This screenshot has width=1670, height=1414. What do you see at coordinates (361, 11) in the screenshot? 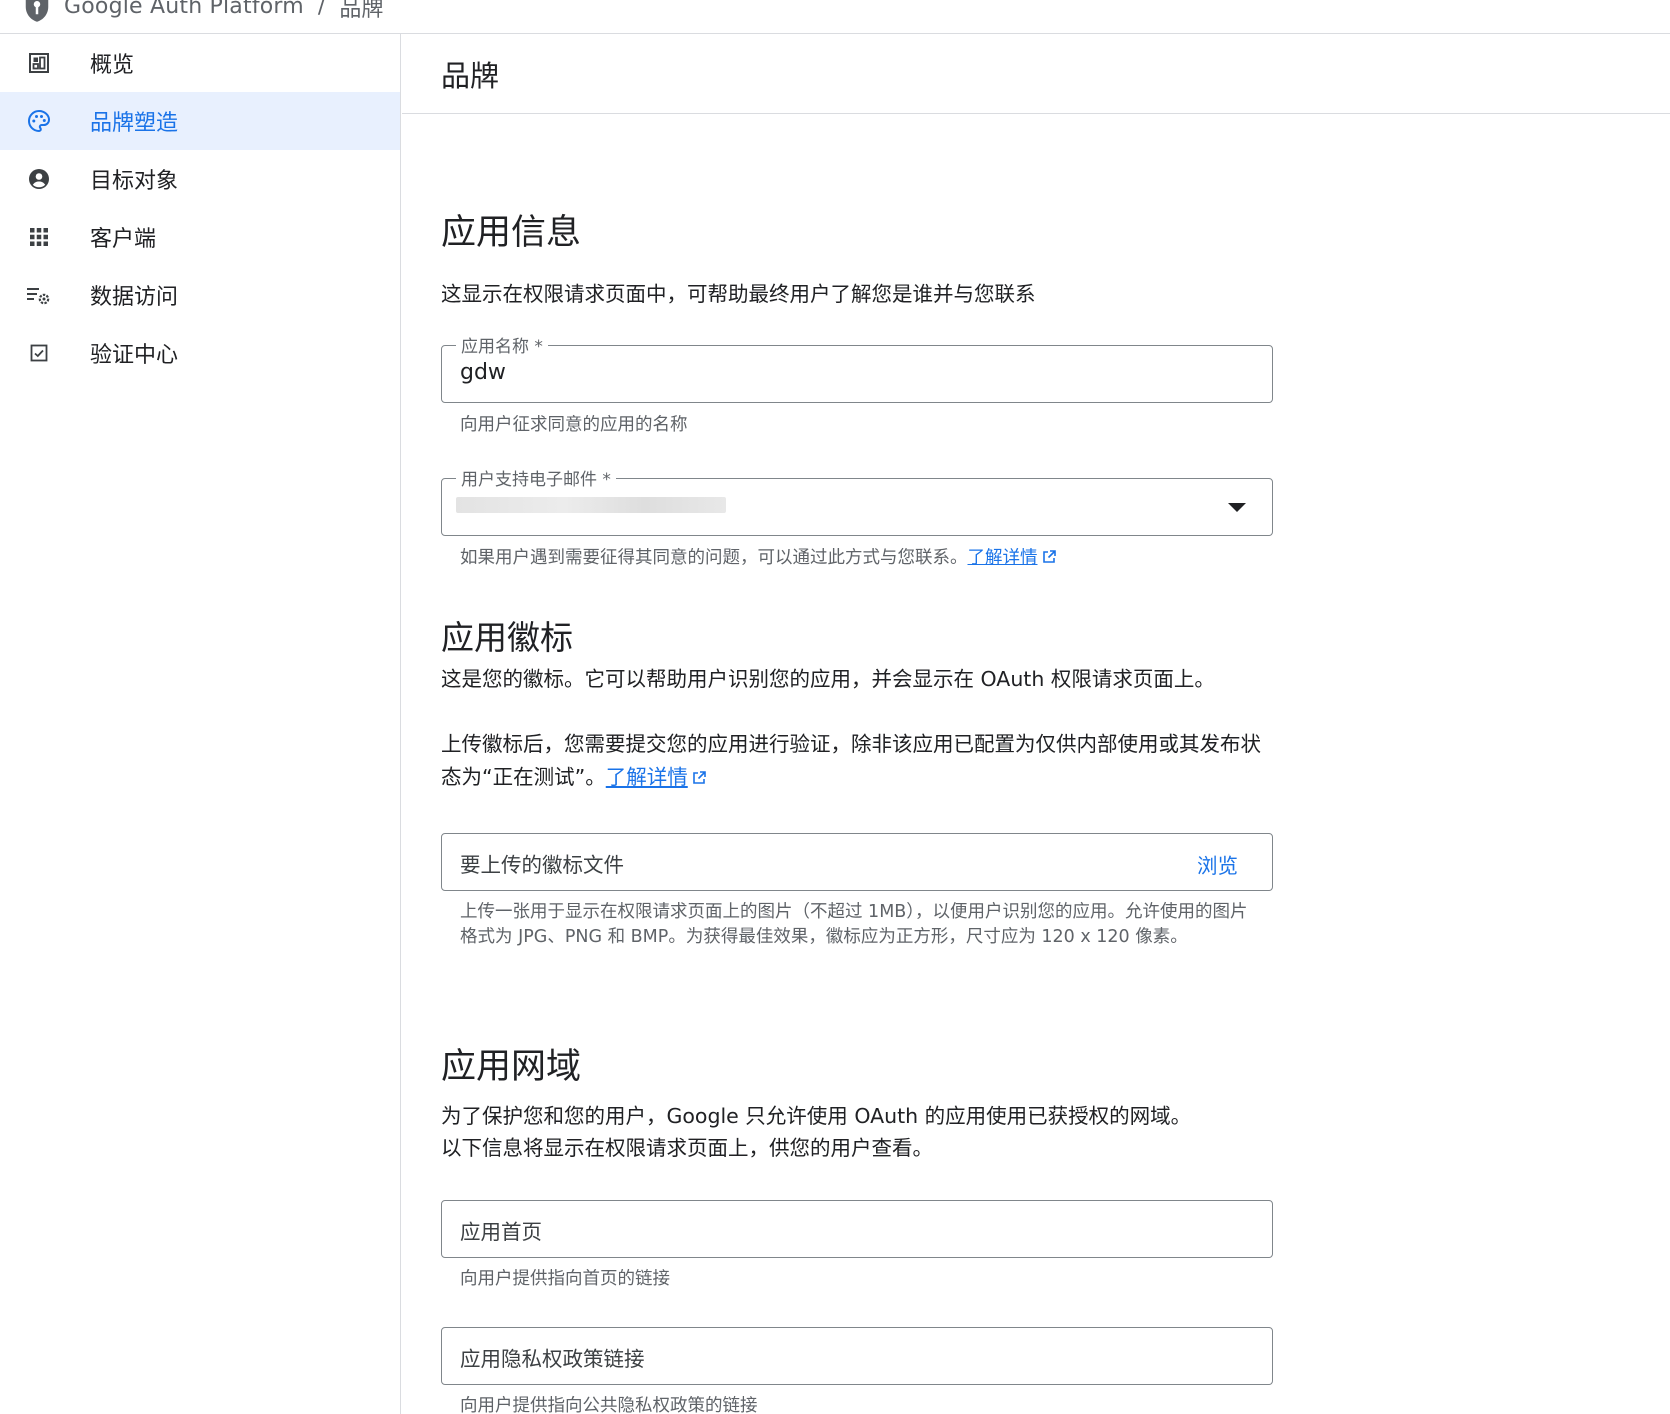
I see `breadcrumb-current: 品牌` at bounding box center [361, 11].